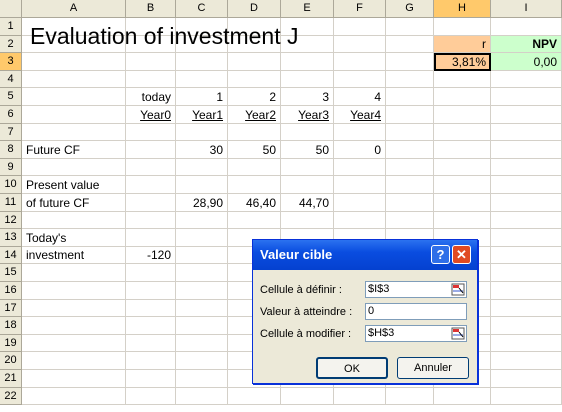 The image size is (562, 412). I want to click on cell-e4, so click(307, 79).